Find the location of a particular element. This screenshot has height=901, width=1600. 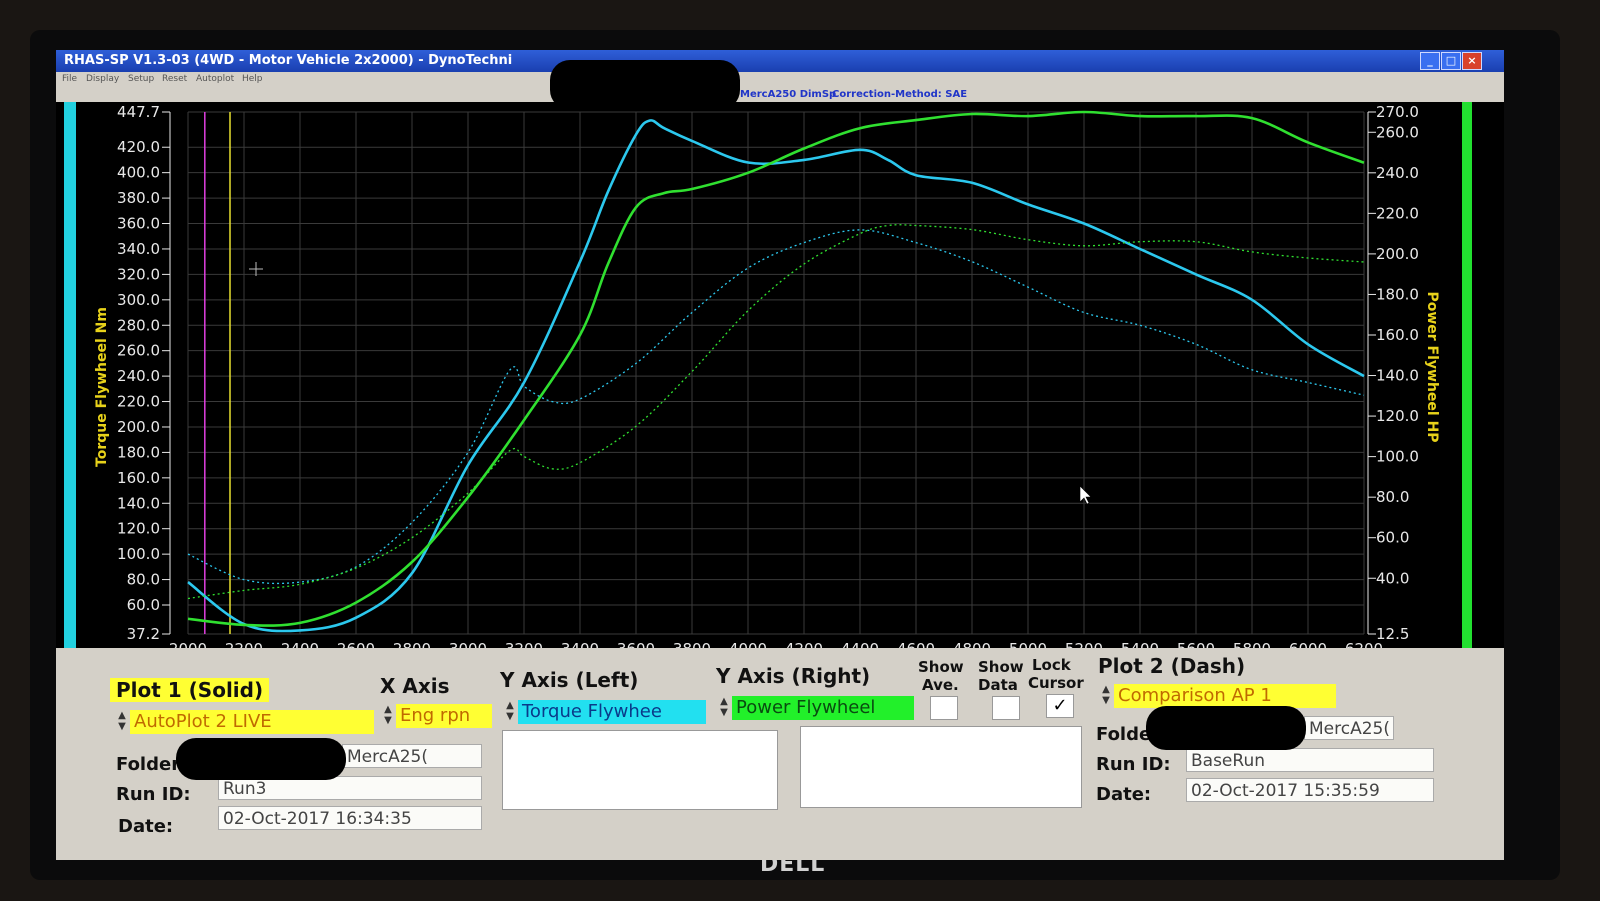

plot2-run-id-field: BaseRun is located at coordinates (1310, 760).